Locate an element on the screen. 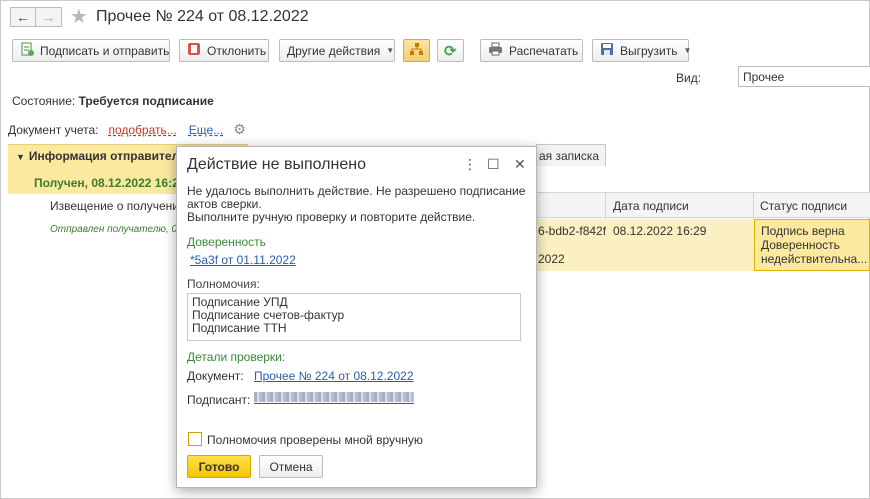 This screenshot has height=499, width=870. state-label: Состояние: is located at coordinates (44, 101).